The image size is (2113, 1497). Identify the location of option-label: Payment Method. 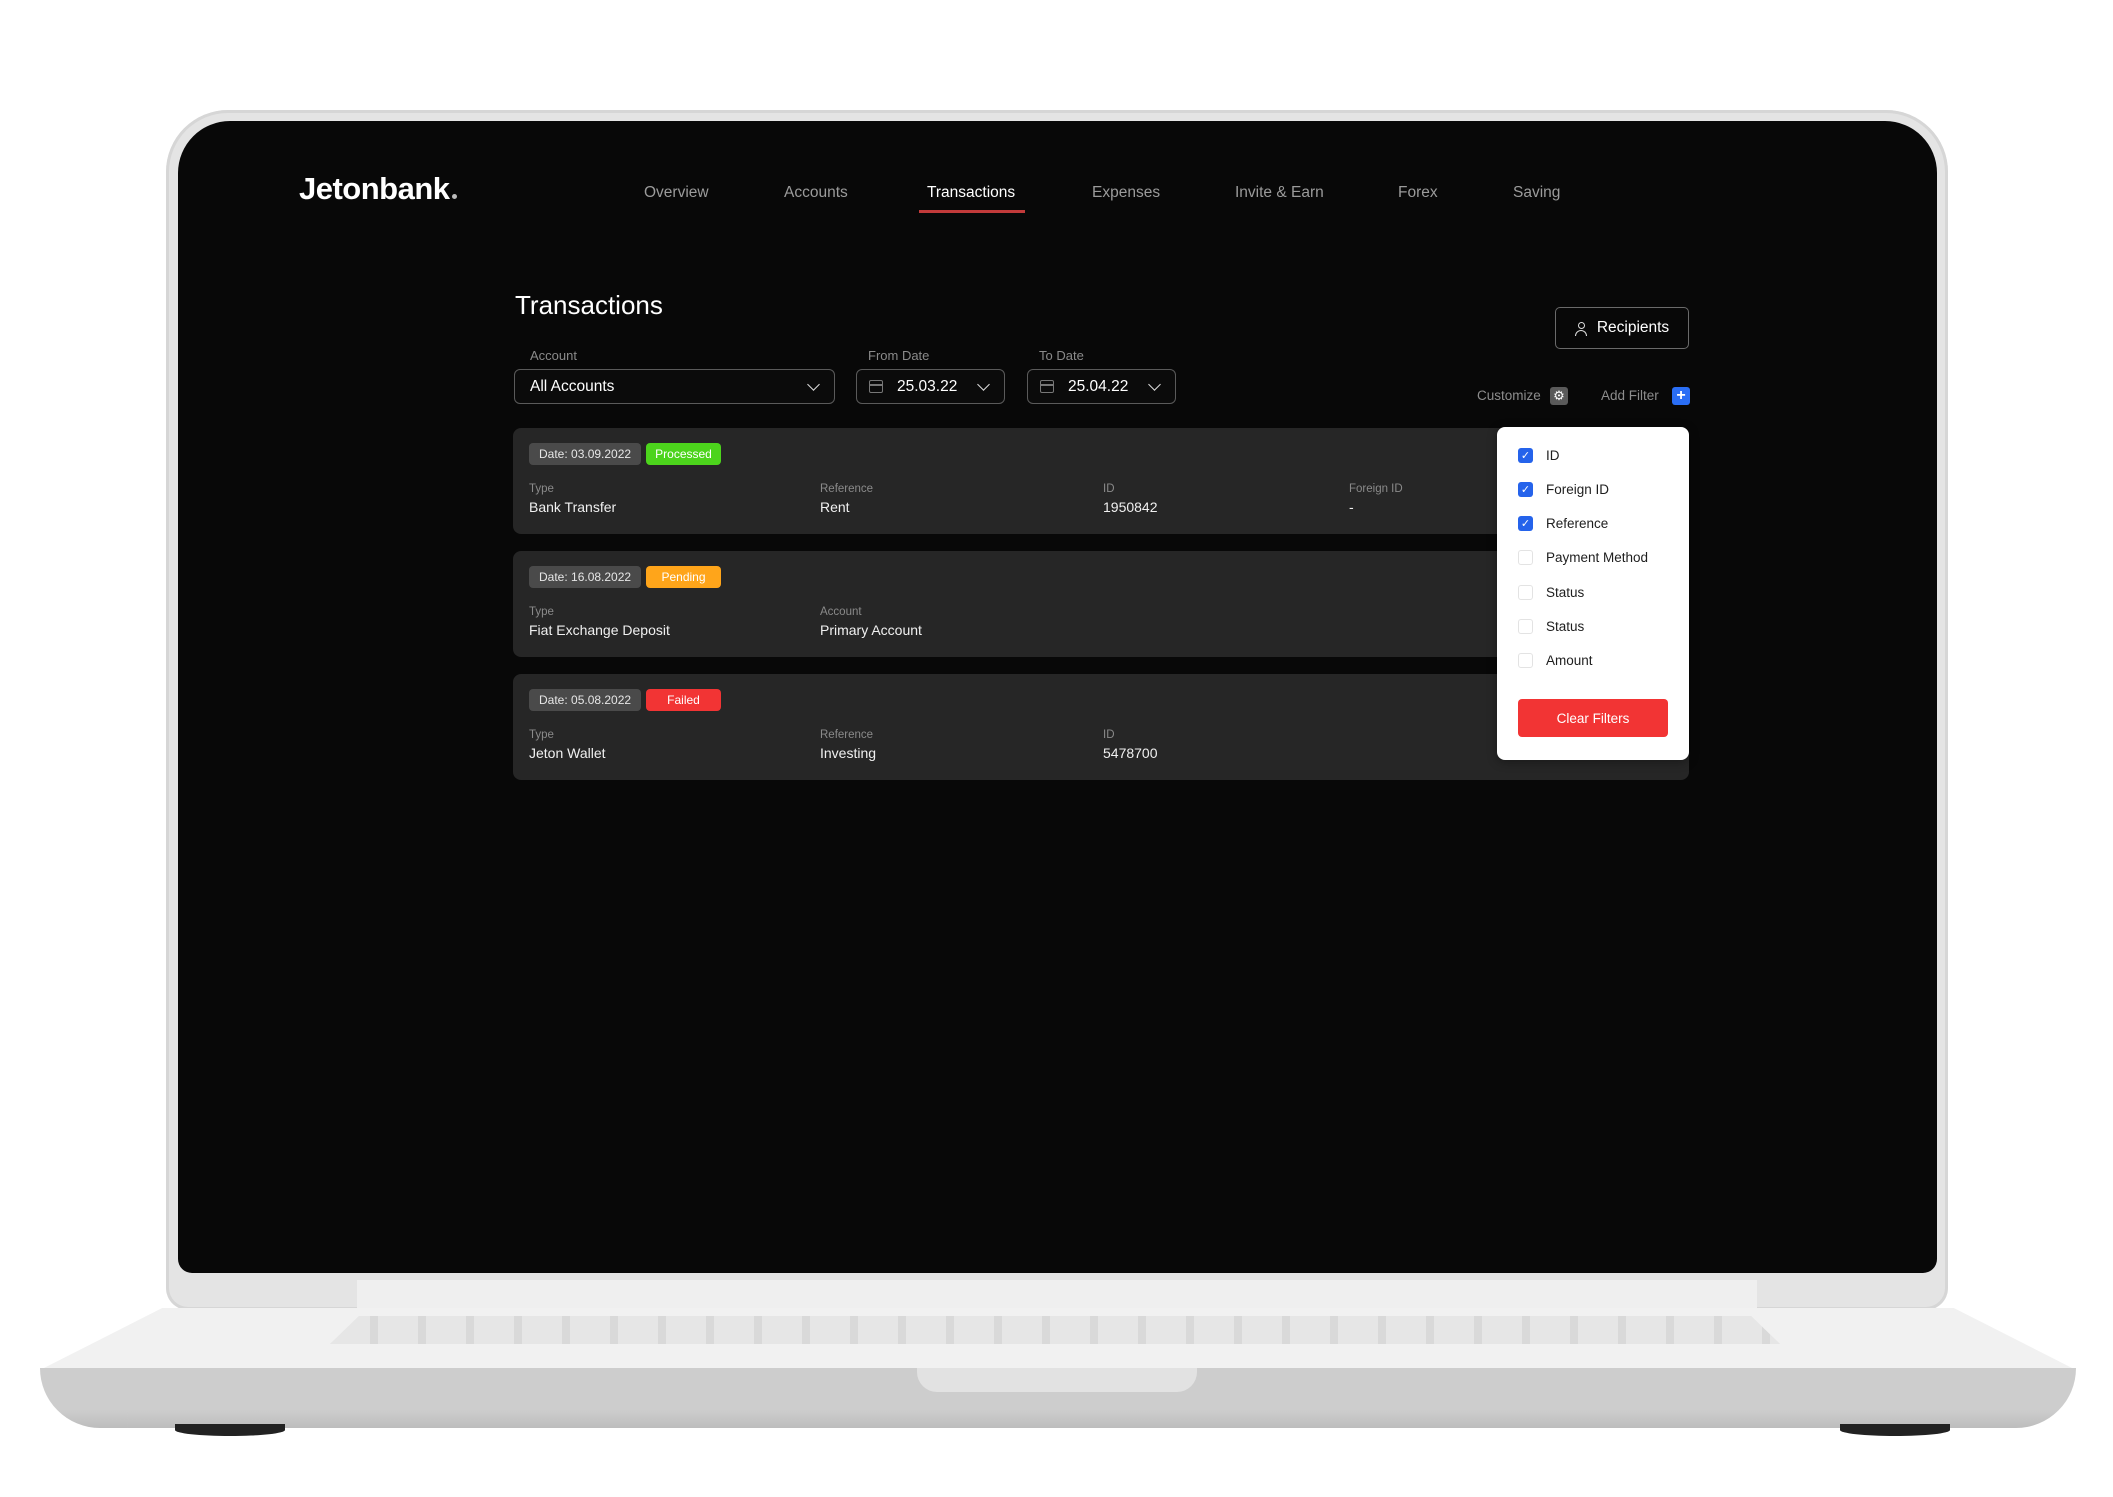
(1597, 557).